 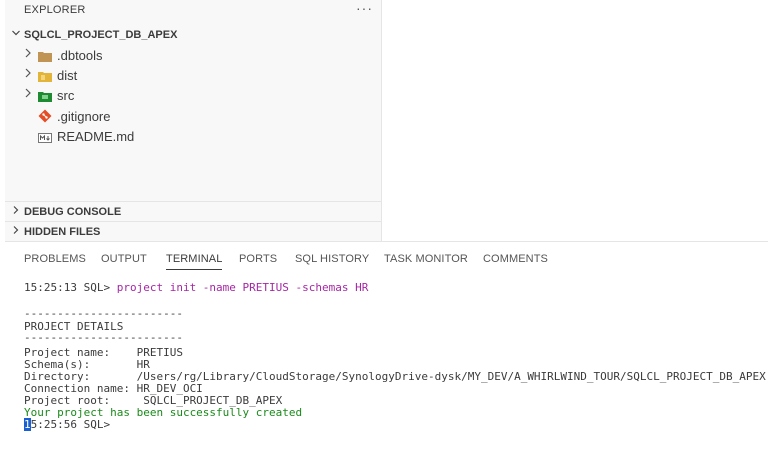 What do you see at coordinates (80, 55) in the screenshot?
I see `tree-item-label: .dbtools` at bounding box center [80, 55].